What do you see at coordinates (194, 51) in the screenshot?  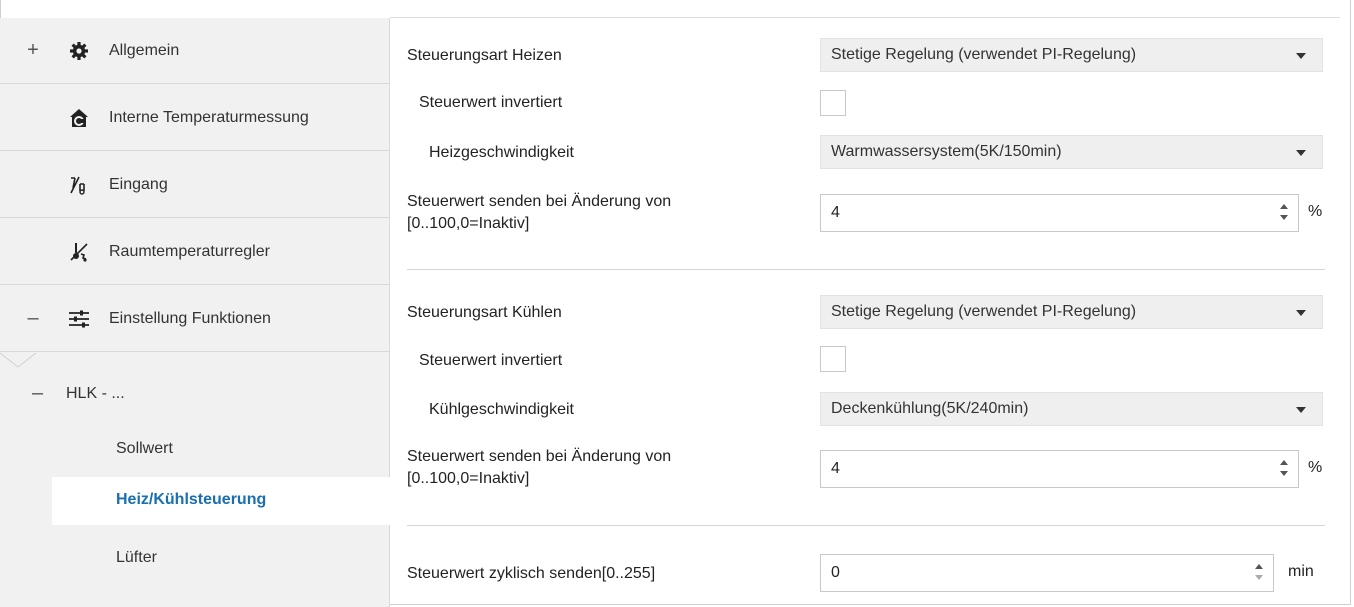 I see `sidebar-item-allgemein: + Allgemein` at bounding box center [194, 51].